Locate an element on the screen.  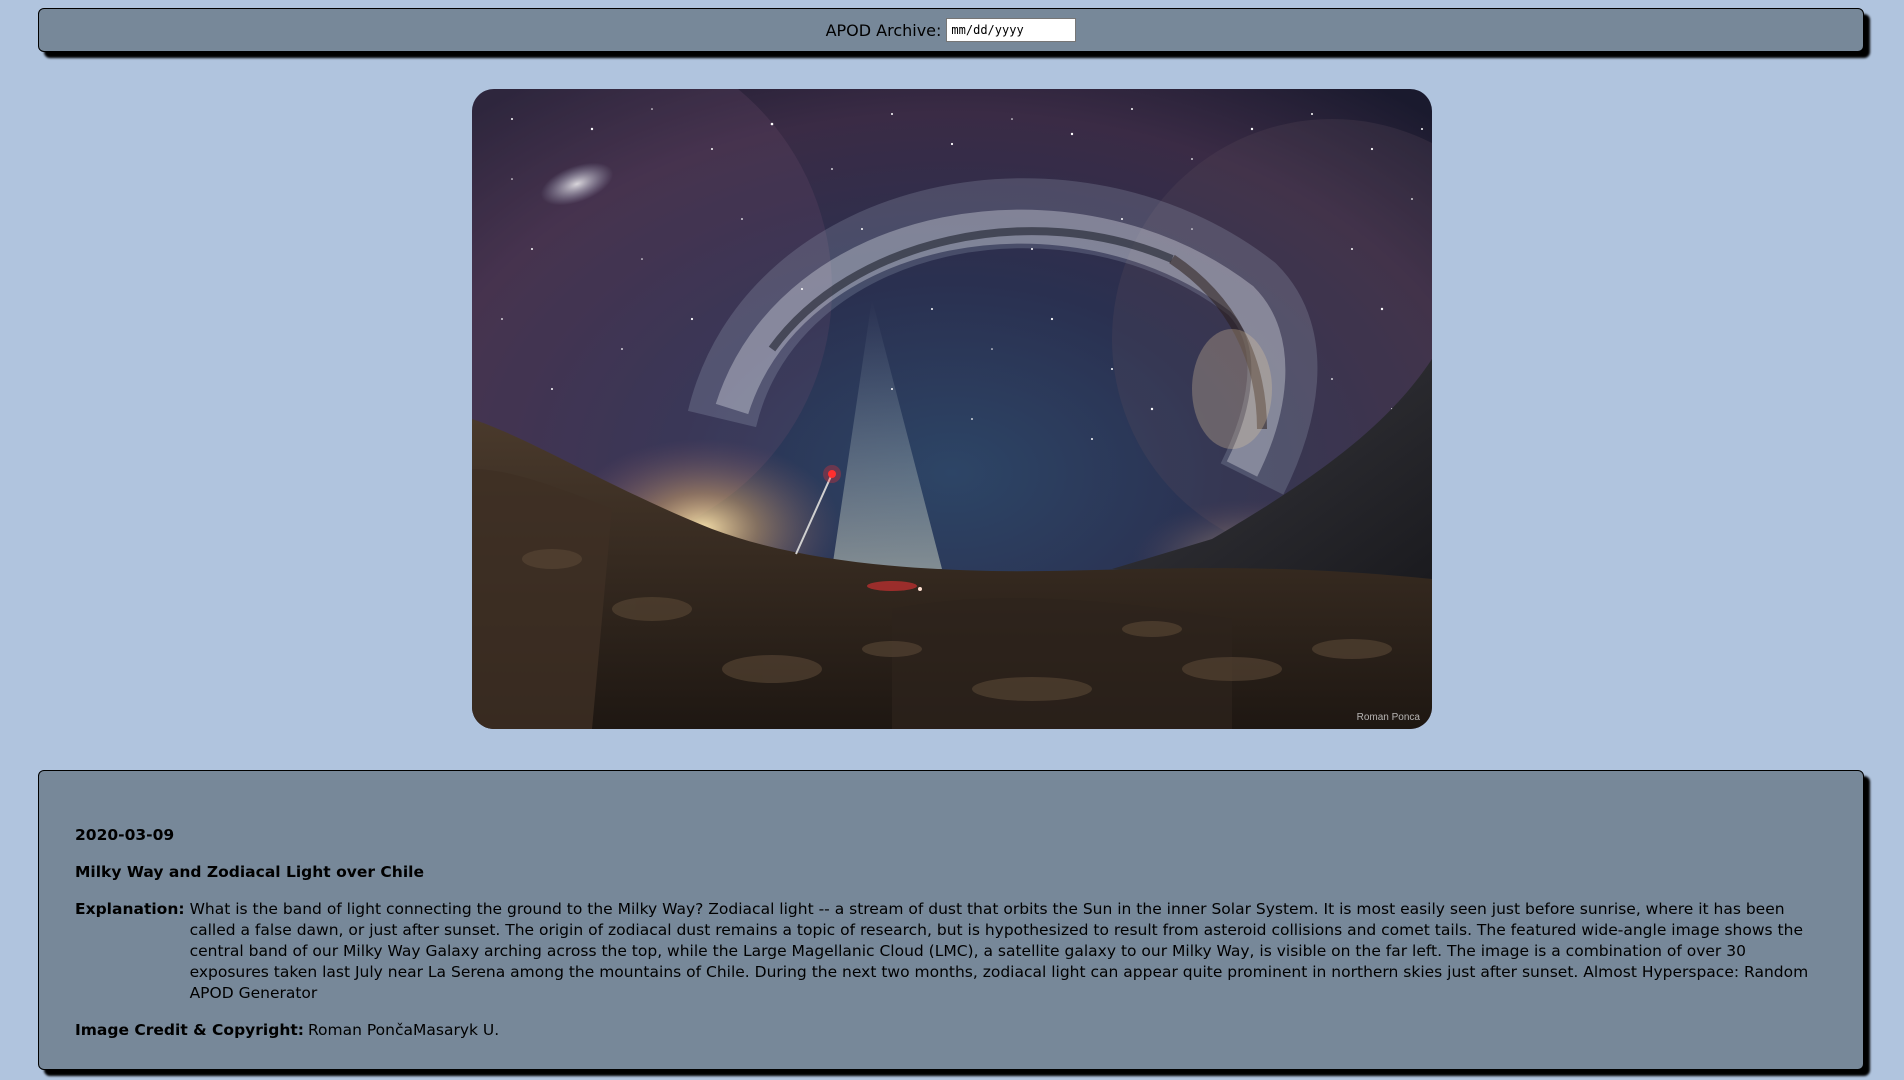
archive-date-input: mm/dd/yyyy is located at coordinates (1011, 30).